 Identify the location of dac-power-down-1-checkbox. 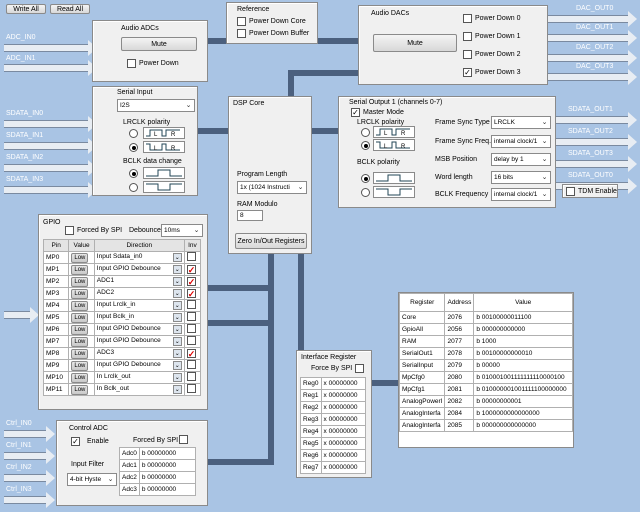
(467, 36).